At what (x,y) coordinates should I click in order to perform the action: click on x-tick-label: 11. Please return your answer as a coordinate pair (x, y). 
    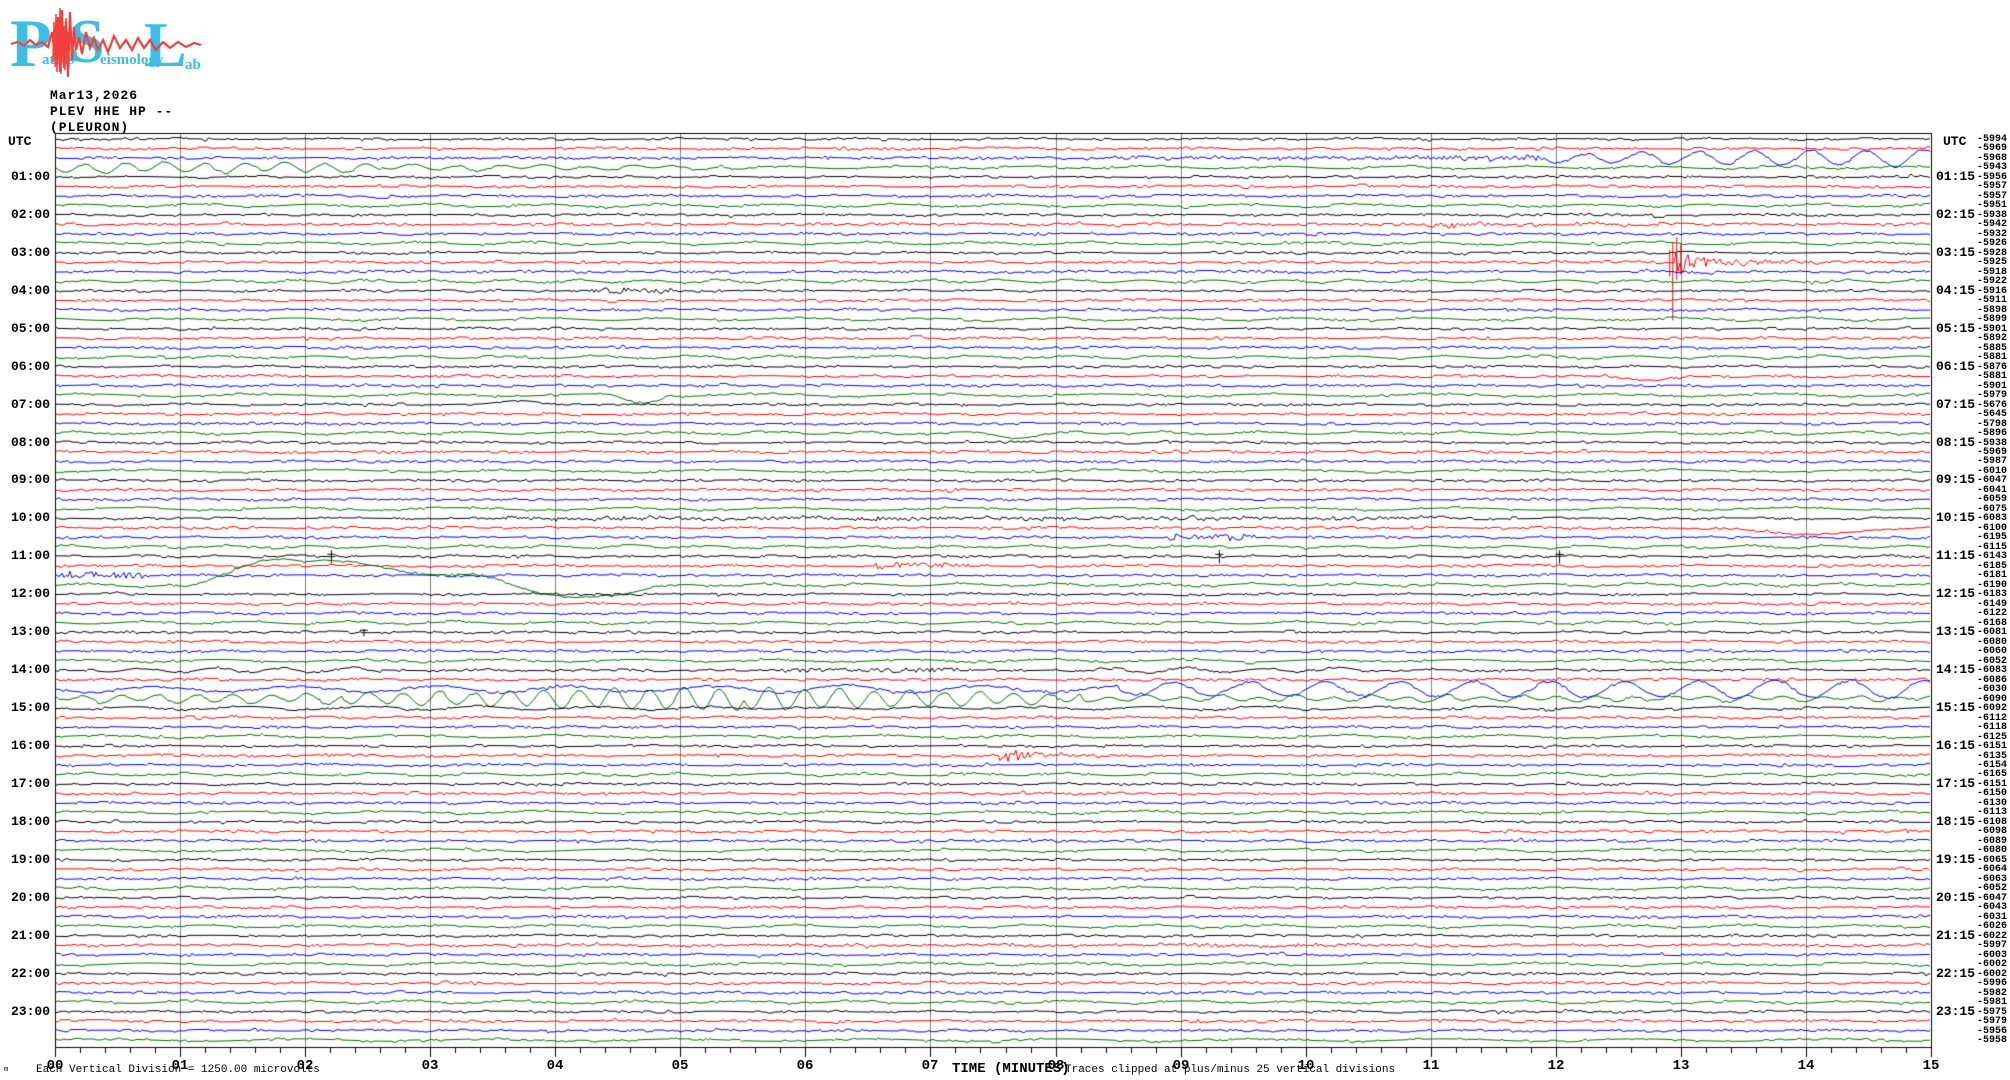
    Looking at the image, I should click on (1431, 1066).